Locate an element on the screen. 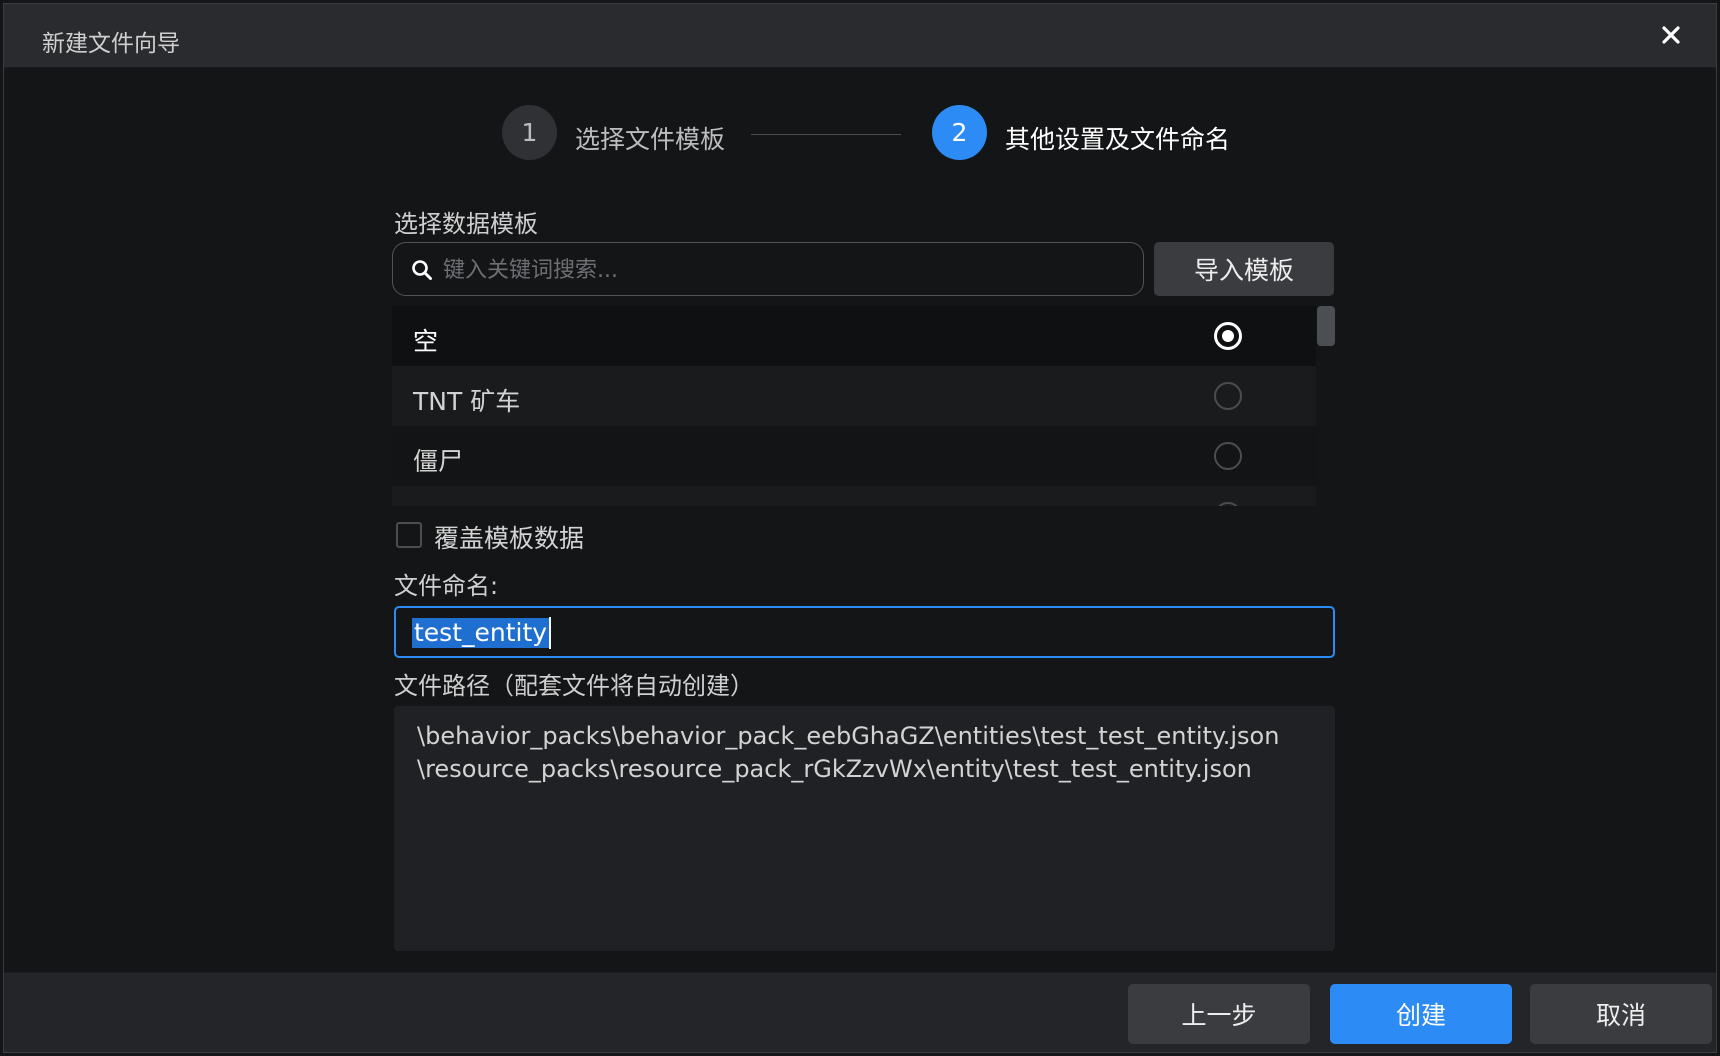 Image resolution: width=1720 pixels, height=1056 pixels. template-list-scrollbar is located at coordinates (1326, 406).